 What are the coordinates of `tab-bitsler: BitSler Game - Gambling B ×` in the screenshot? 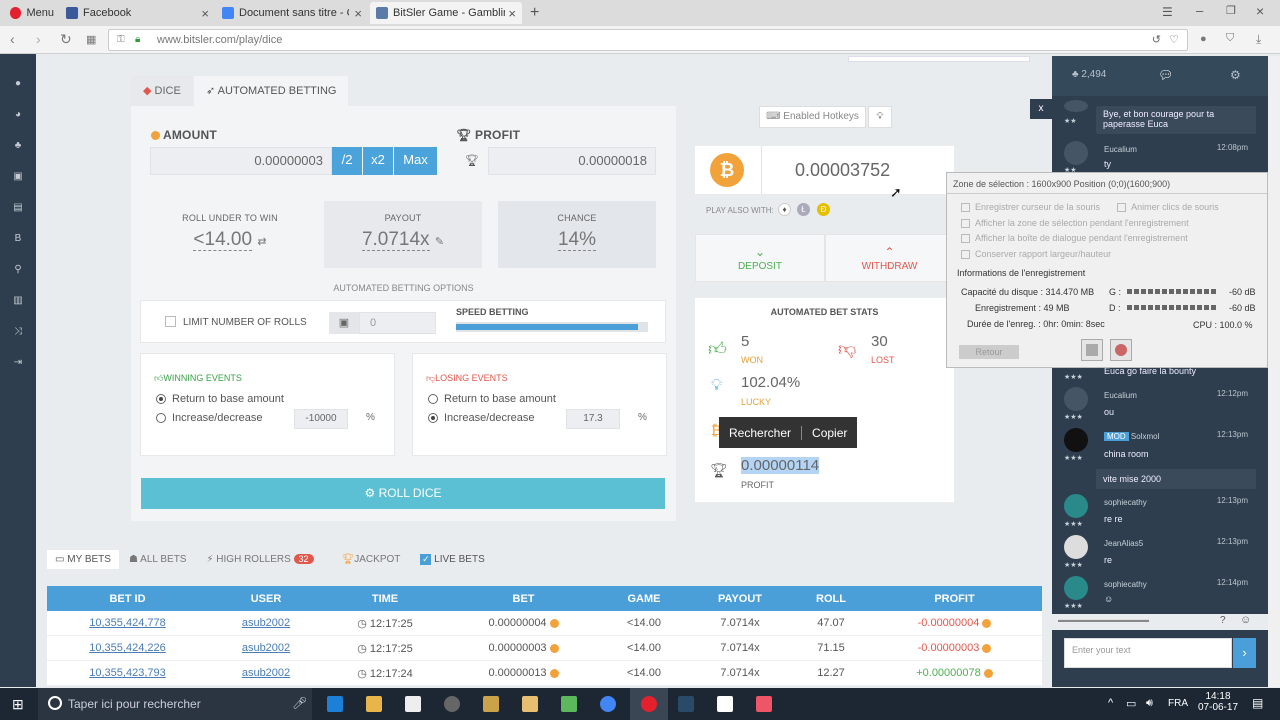 It's located at (446, 13).